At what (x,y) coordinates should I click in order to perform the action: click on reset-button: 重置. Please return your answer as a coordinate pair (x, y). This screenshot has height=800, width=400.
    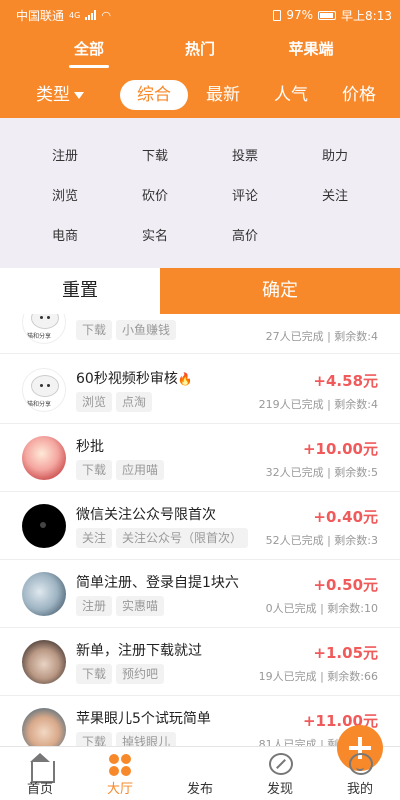
    Looking at the image, I should click on (80, 291).